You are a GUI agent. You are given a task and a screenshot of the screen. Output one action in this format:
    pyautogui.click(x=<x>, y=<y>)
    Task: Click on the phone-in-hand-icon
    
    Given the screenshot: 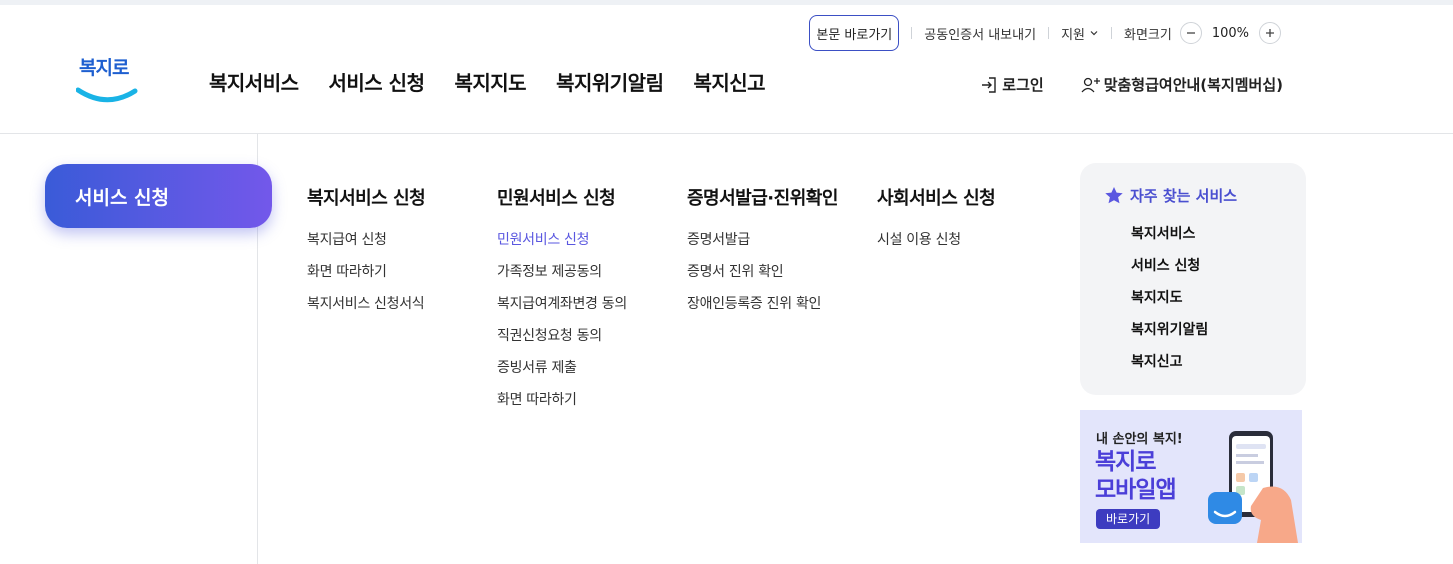 What is the action you would take?
    pyautogui.click(x=1253, y=487)
    